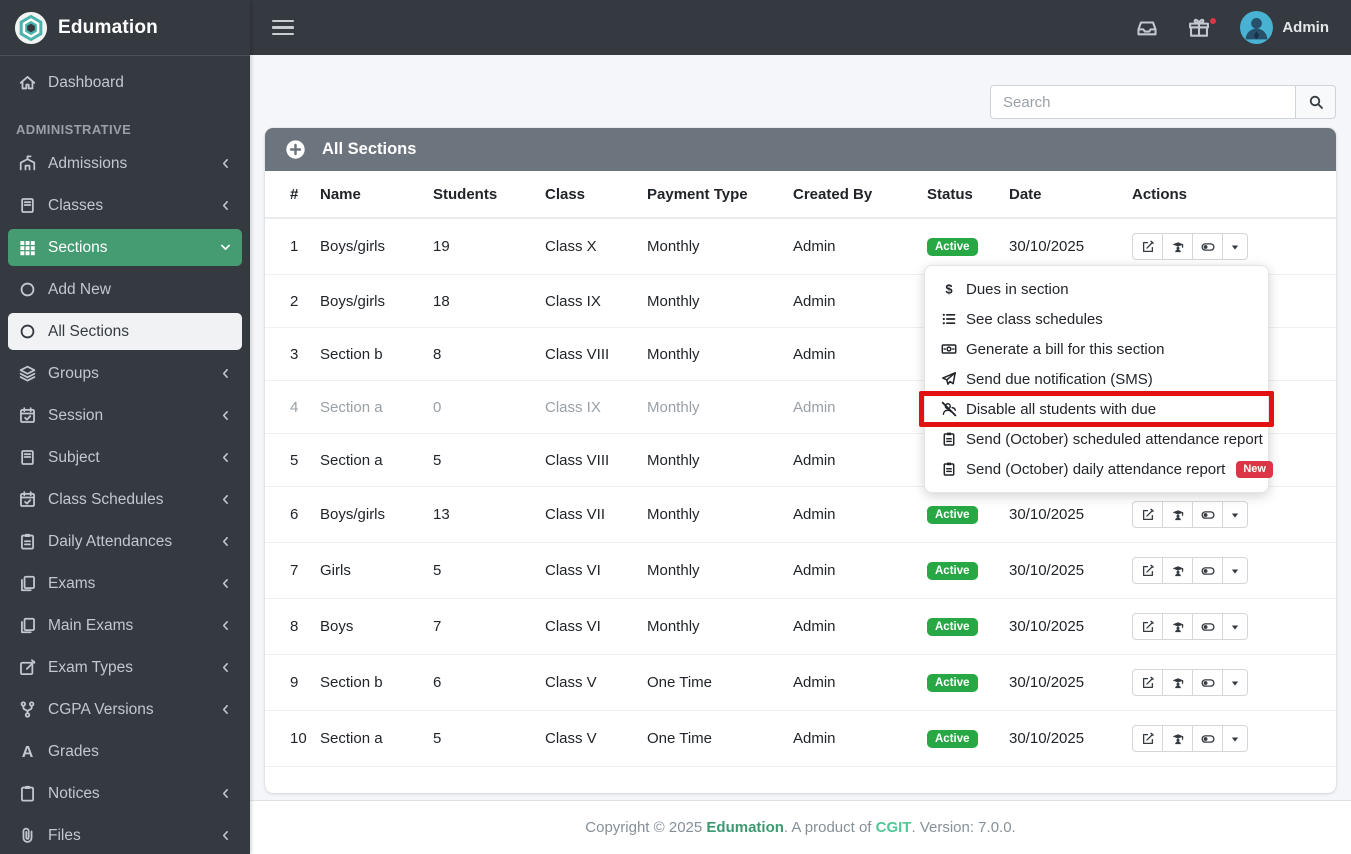  Describe the element at coordinates (1147, 28) in the screenshot. I see `inbox-icon` at that location.